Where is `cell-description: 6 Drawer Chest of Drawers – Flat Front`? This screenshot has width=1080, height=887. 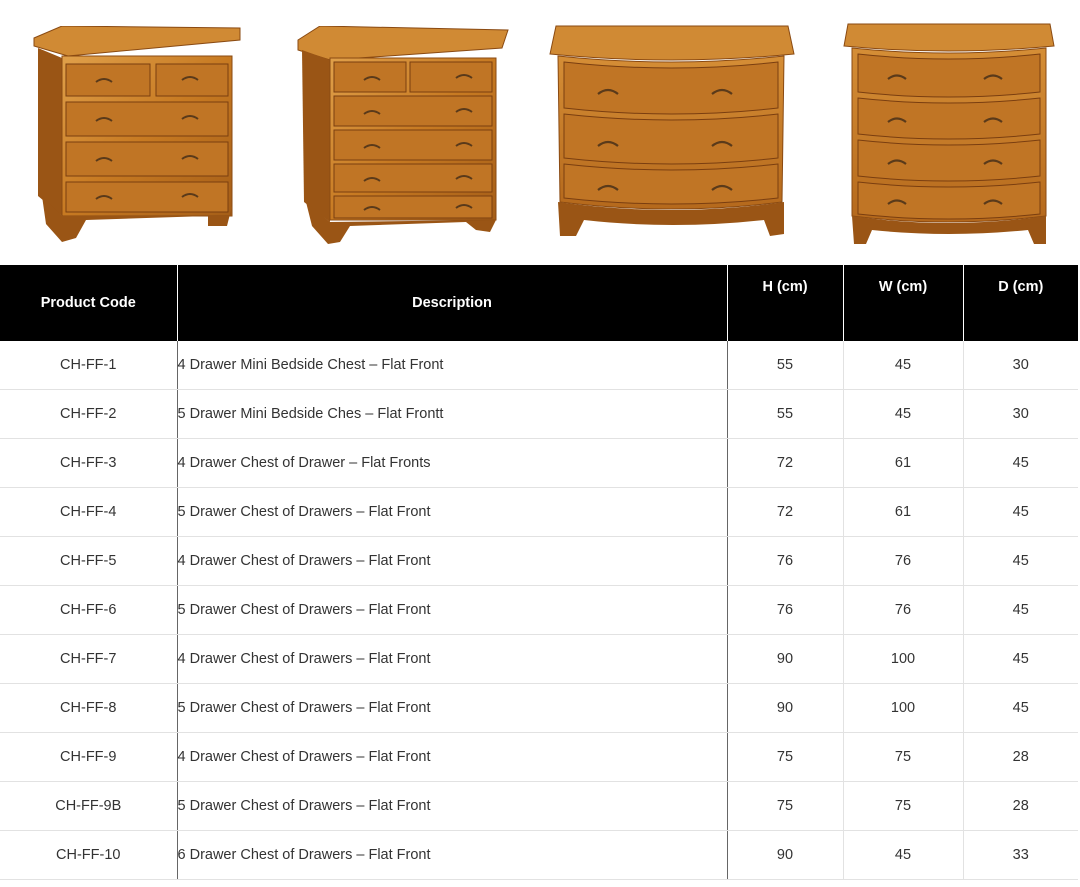
cell-description: 6 Drawer Chest of Drawers – Flat Front is located at coordinates (451, 855).